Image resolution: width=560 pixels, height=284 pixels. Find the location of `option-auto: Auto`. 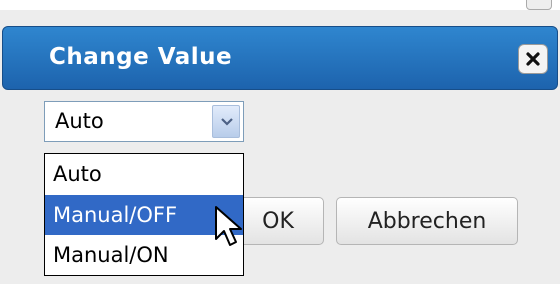

option-auto: Auto is located at coordinates (144, 174).